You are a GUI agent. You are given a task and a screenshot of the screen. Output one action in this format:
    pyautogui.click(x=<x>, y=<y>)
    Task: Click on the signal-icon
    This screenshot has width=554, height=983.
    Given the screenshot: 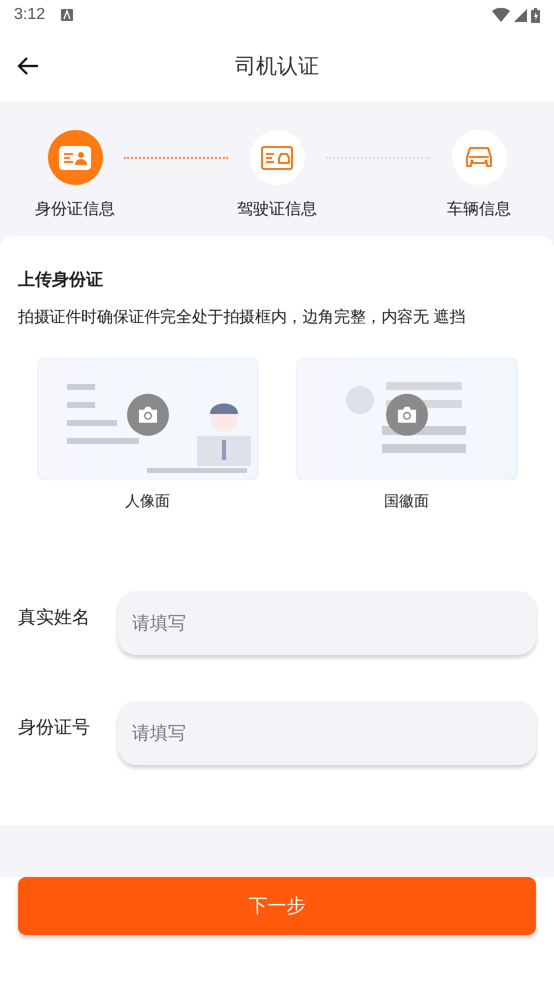 What is the action you would take?
    pyautogui.click(x=520, y=15)
    